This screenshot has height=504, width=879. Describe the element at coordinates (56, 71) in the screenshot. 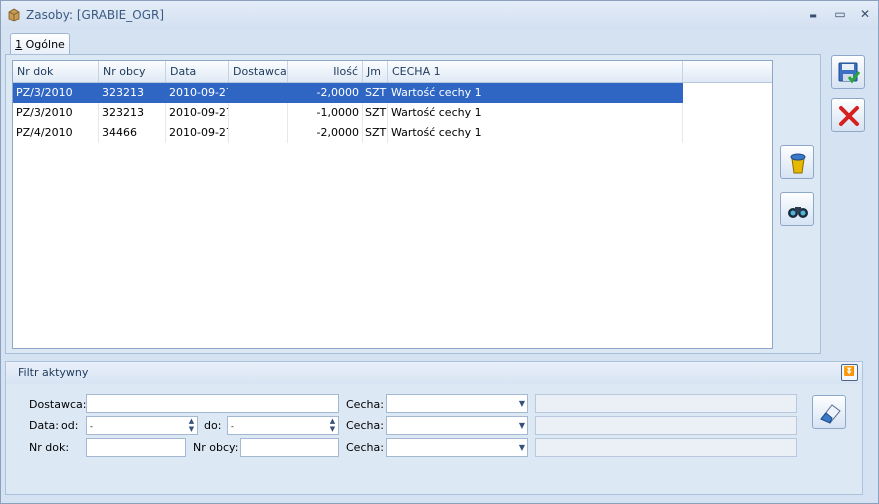

I see `column-header-nr-dok: Nr dok` at that location.